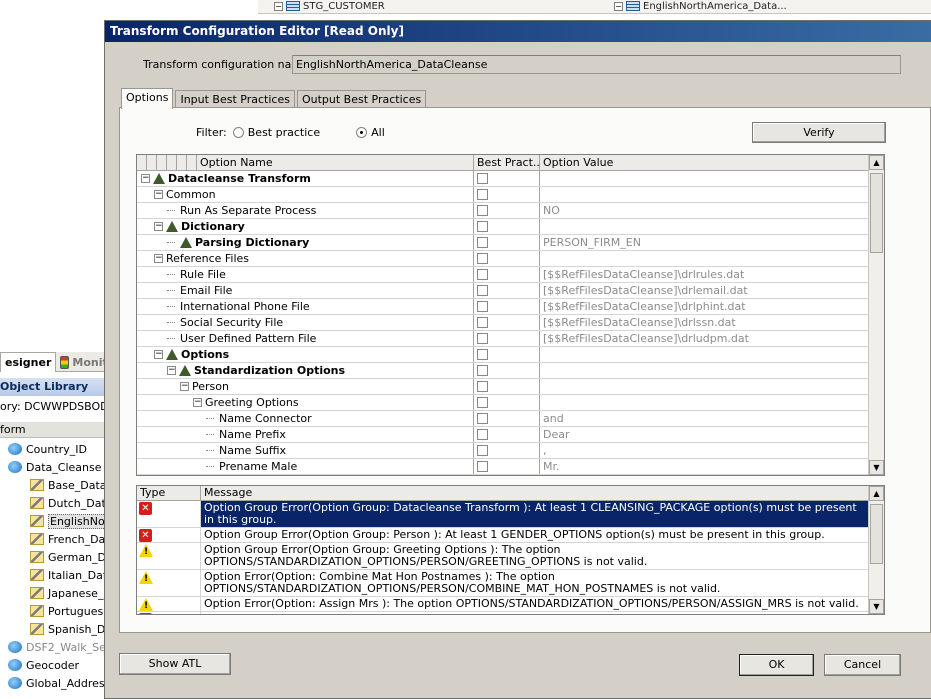 The image size is (931, 699). I want to click on options-scrollbar: ▲ ▼, so click(876, 315).